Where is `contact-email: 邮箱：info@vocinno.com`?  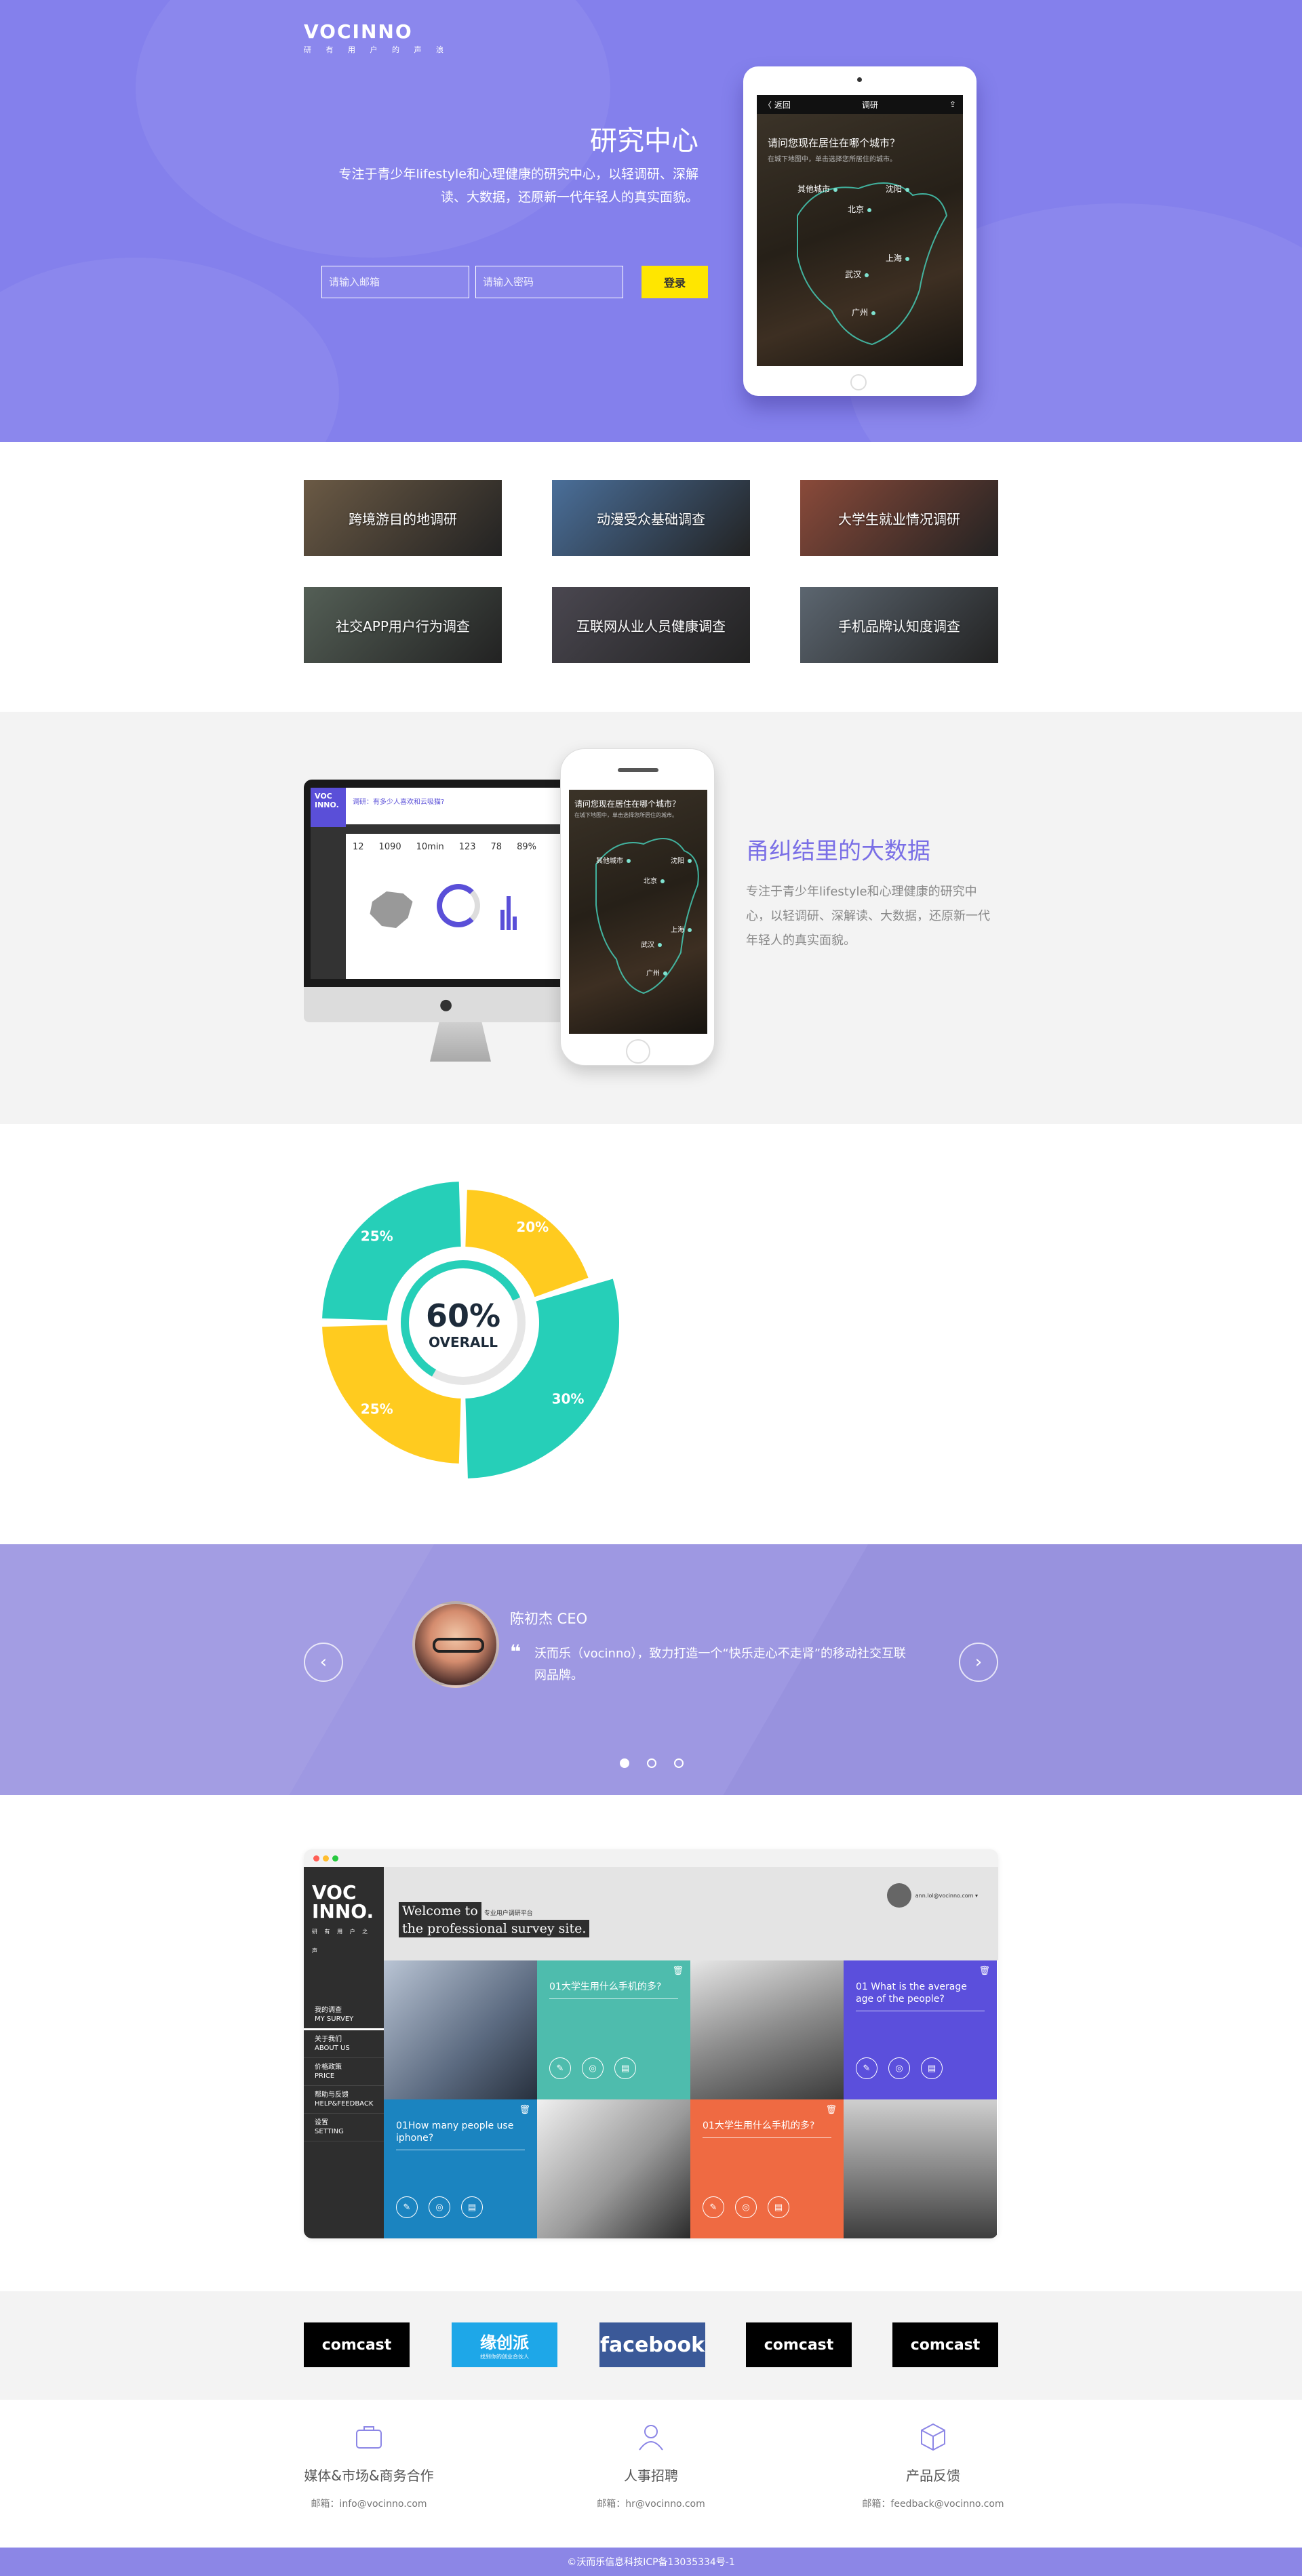 contact-email: 邮箱：info@vocinno.com is located at coordinates (368, 2503).